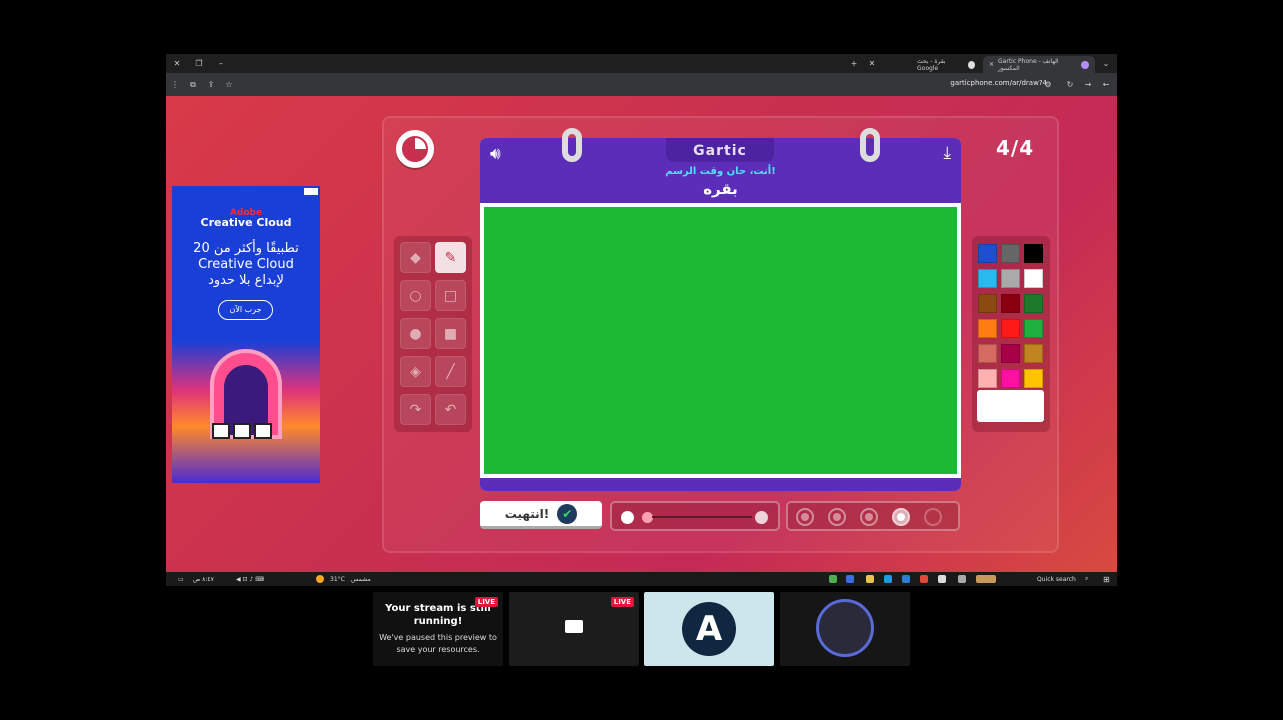 Image resolution: width=1283 pixels, height=720 pixels. I want to click on extensions-icon: ⧉, so click(193, 85).